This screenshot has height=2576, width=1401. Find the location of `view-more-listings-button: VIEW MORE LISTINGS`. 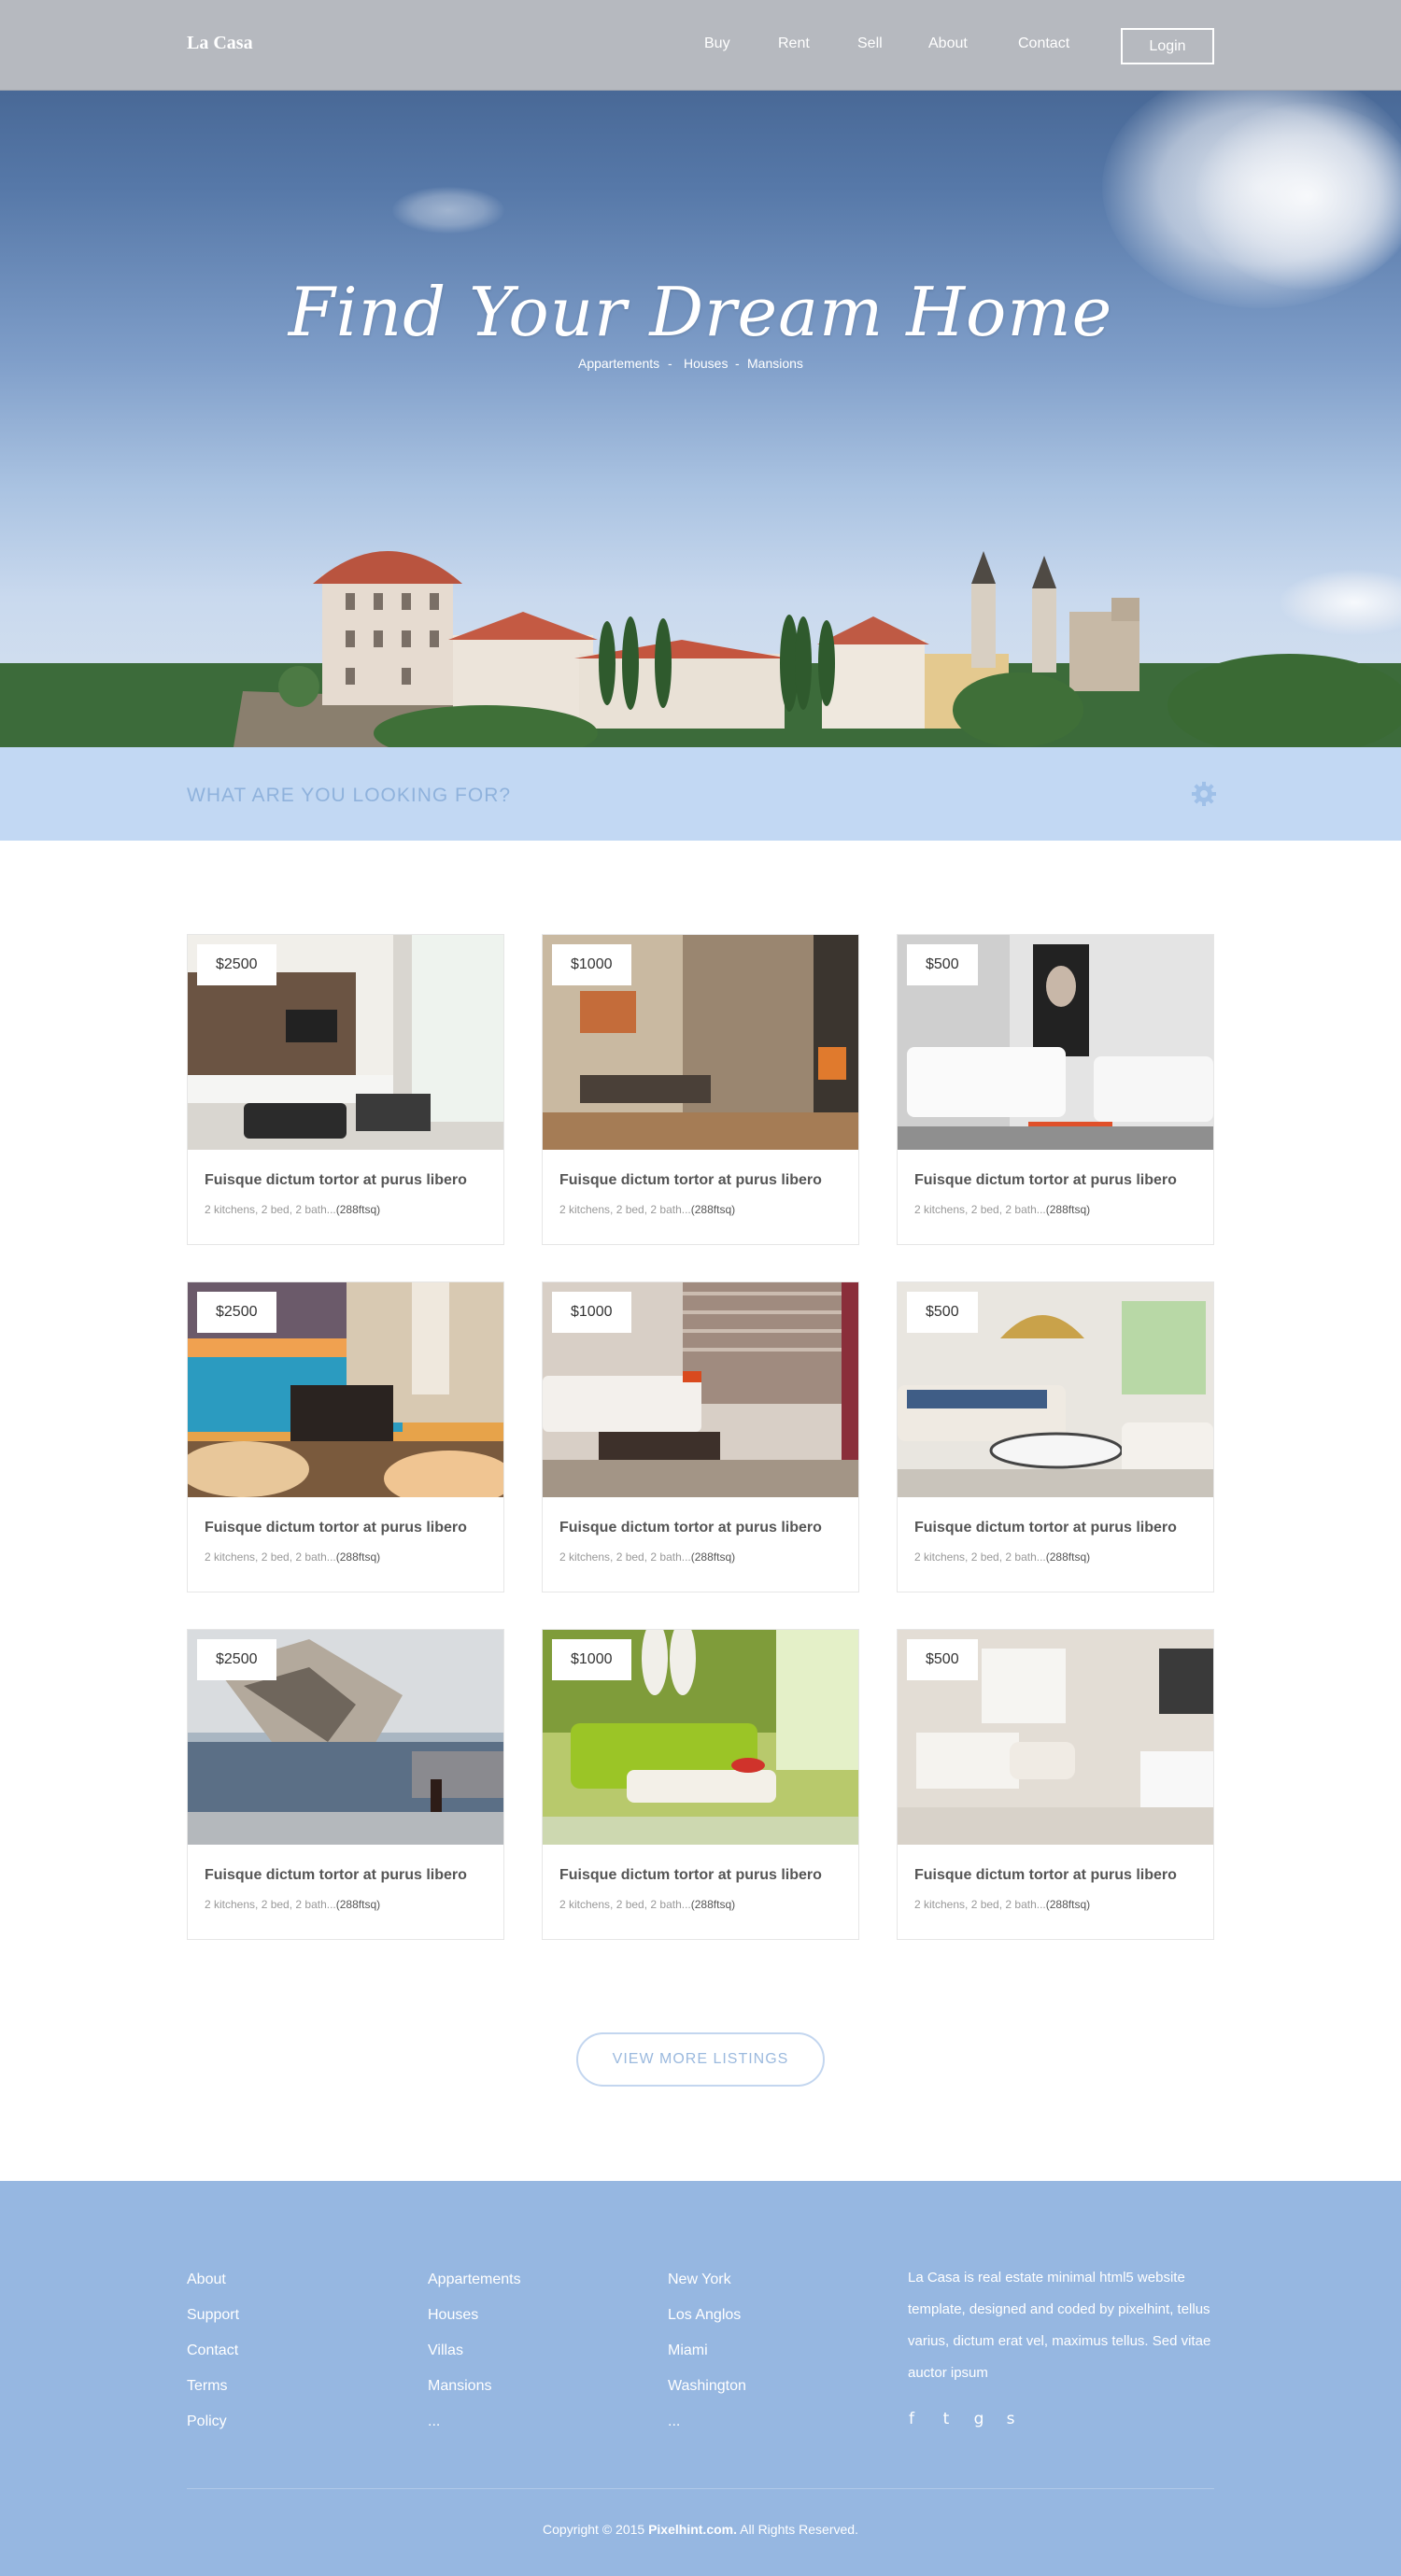

view-more-listings-button: VIEW MORE LISTINGS is located at coordinates (701, 2059).